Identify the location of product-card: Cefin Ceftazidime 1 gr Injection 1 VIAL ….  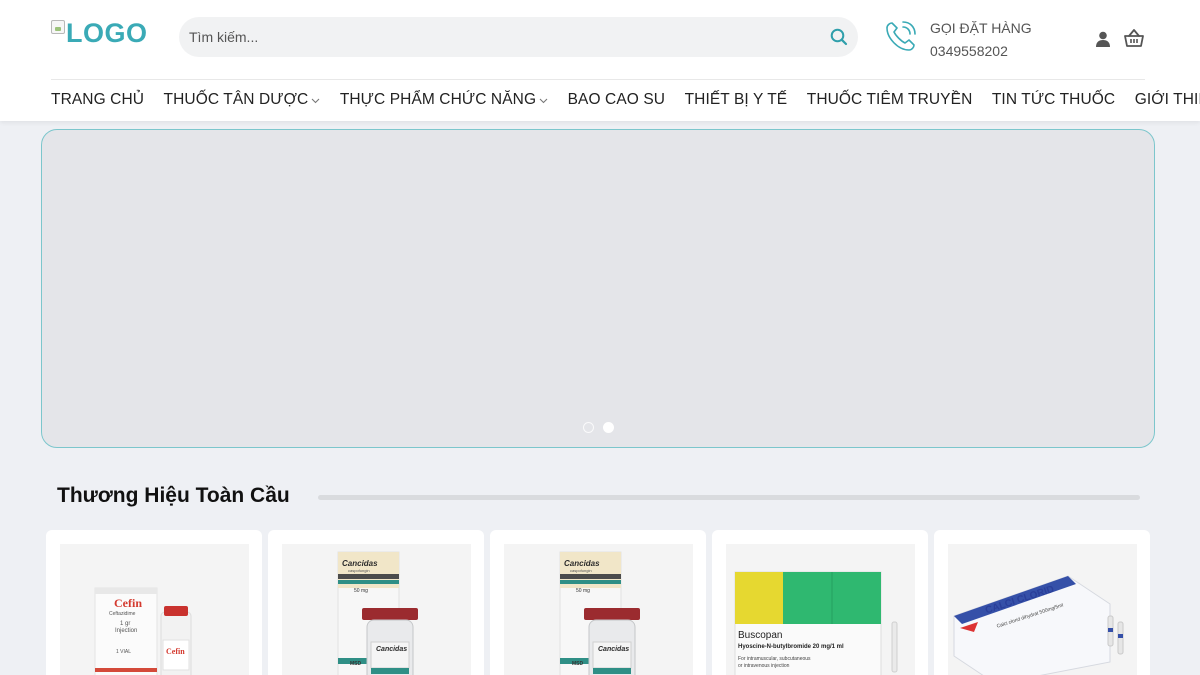
(154, 602).